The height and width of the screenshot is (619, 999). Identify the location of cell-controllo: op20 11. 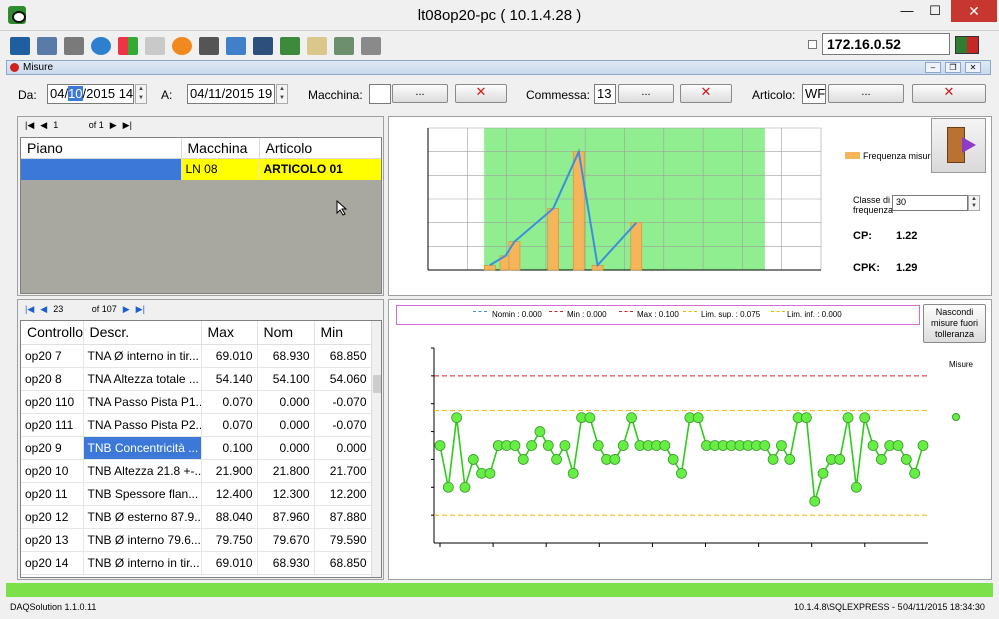
(52, 494).